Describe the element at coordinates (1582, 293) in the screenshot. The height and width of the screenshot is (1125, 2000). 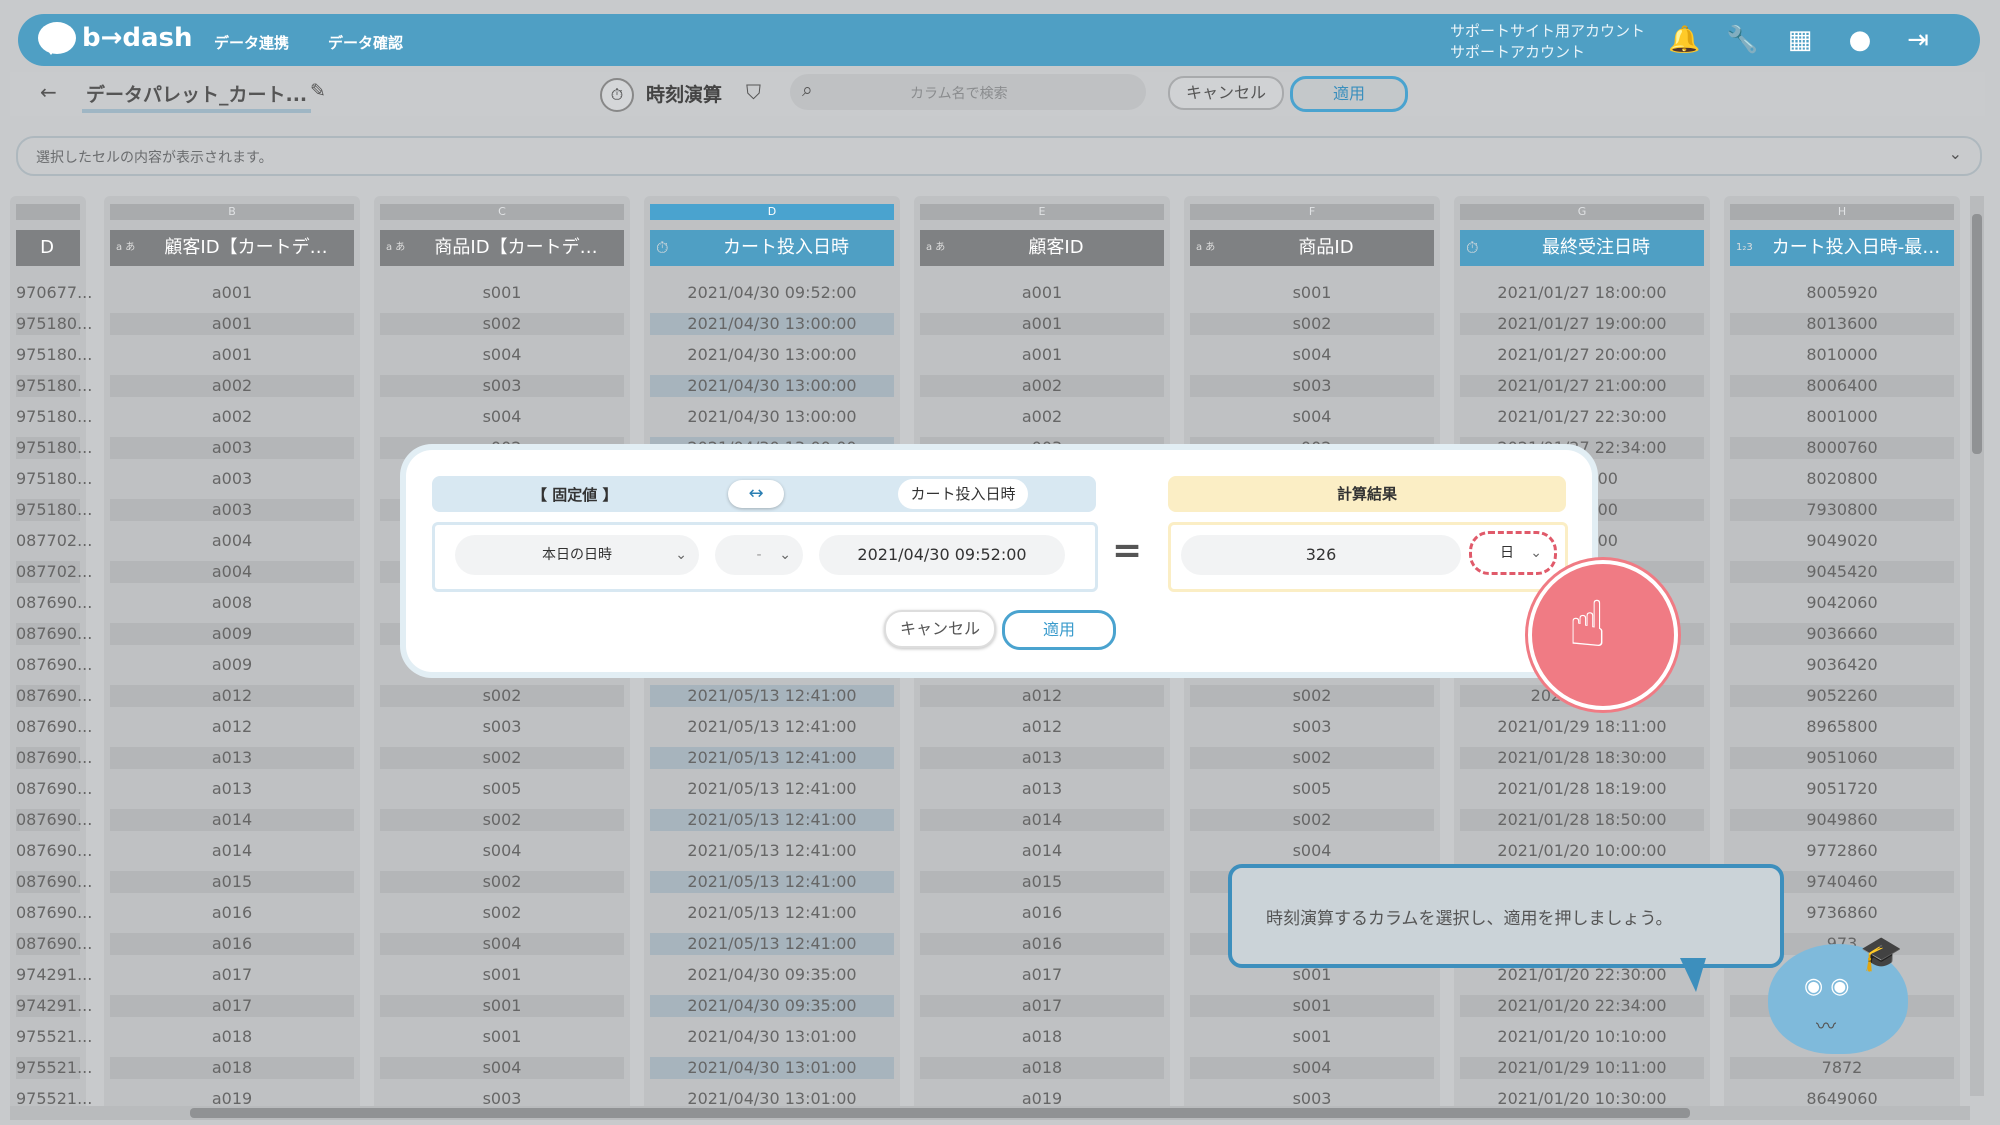
I see `table-cell: 2021/01/27 18:00:00` at that location.